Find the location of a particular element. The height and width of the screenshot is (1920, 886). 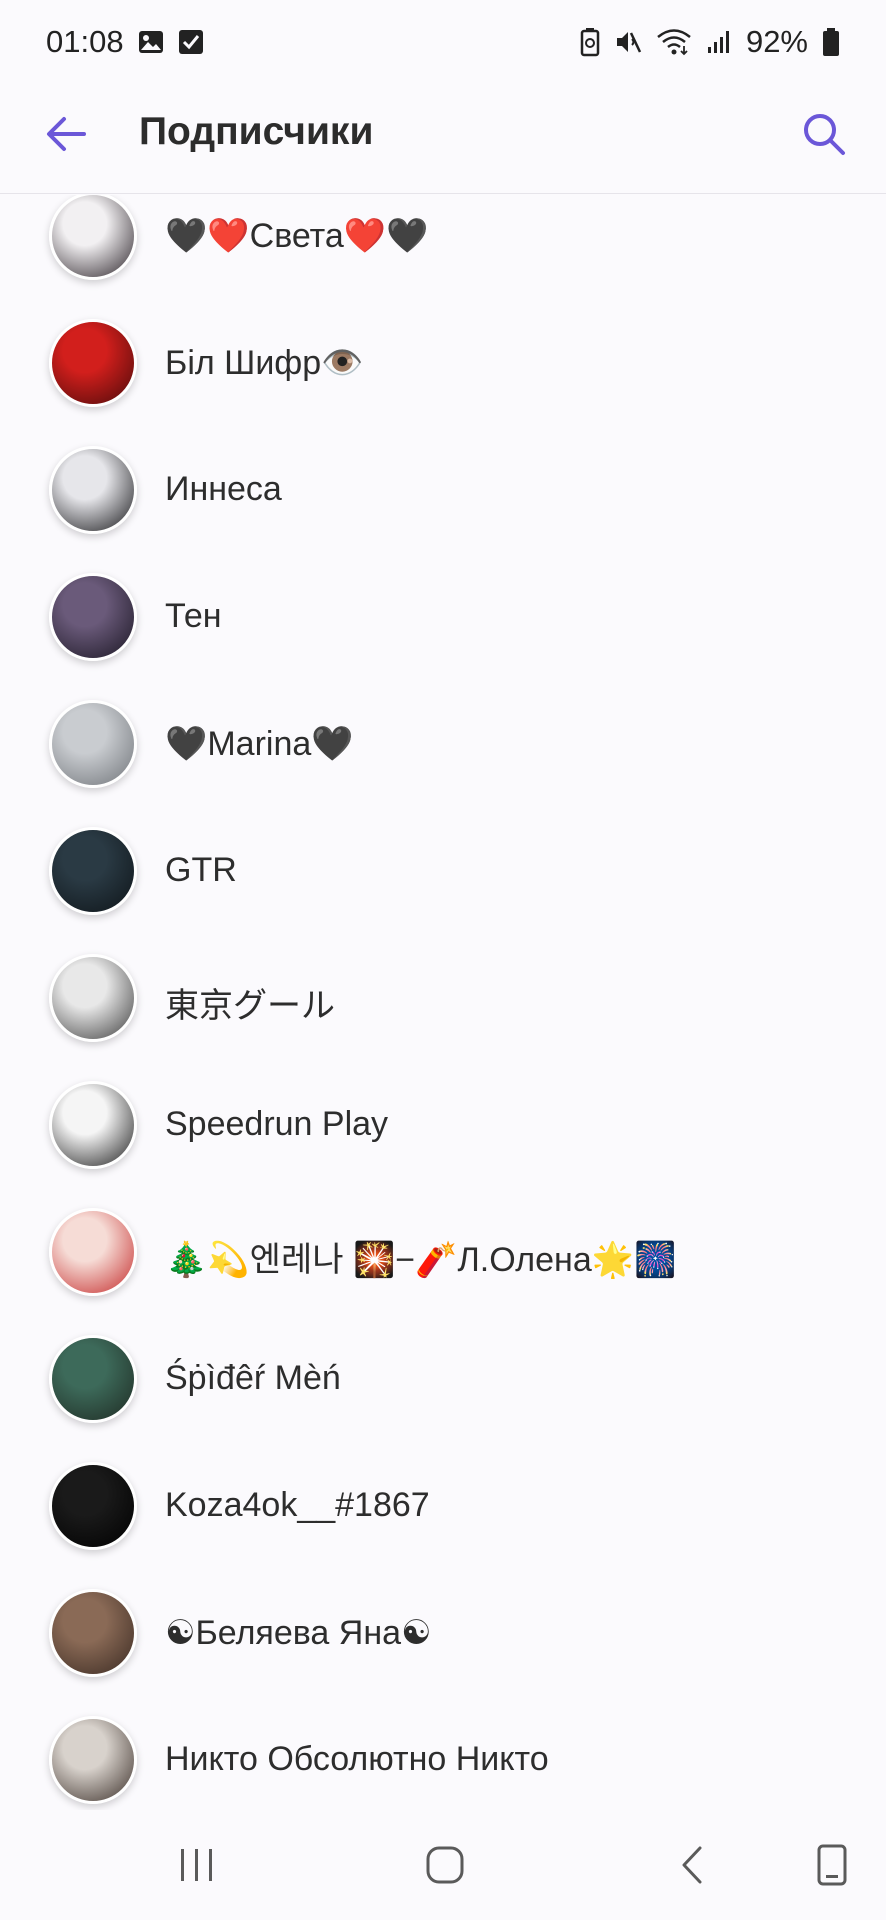

subscriber-row: 🎄💫엔레나 🎇−🧨Л.Олена🌟🎆 is located at coordinates (443, 1251).